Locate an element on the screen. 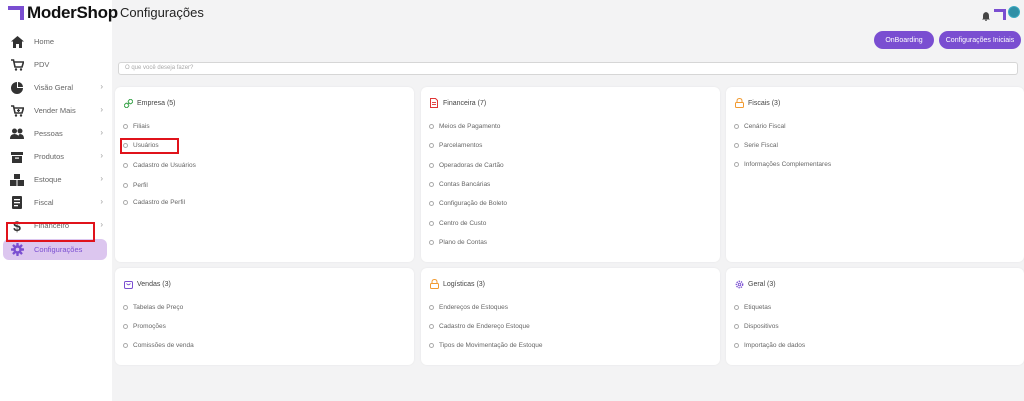 The height and width of the screenshot is (401, 1024). brand-name: ModerShop is located at coordinates (72, 12).